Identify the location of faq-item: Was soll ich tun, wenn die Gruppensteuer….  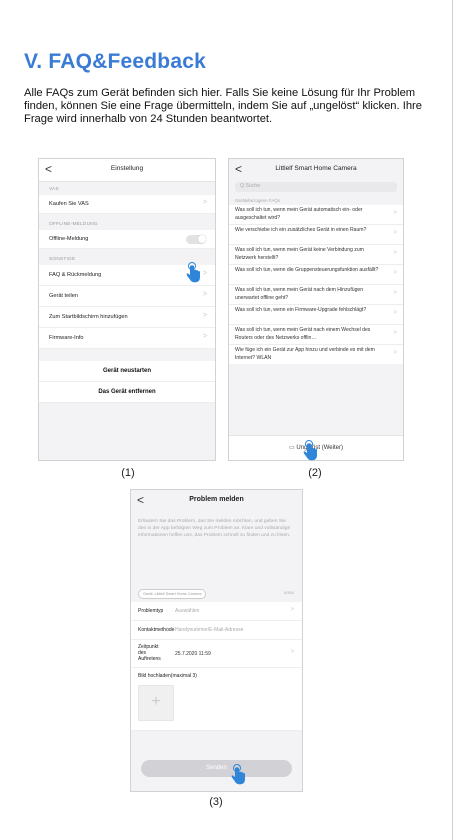
(316, 275).